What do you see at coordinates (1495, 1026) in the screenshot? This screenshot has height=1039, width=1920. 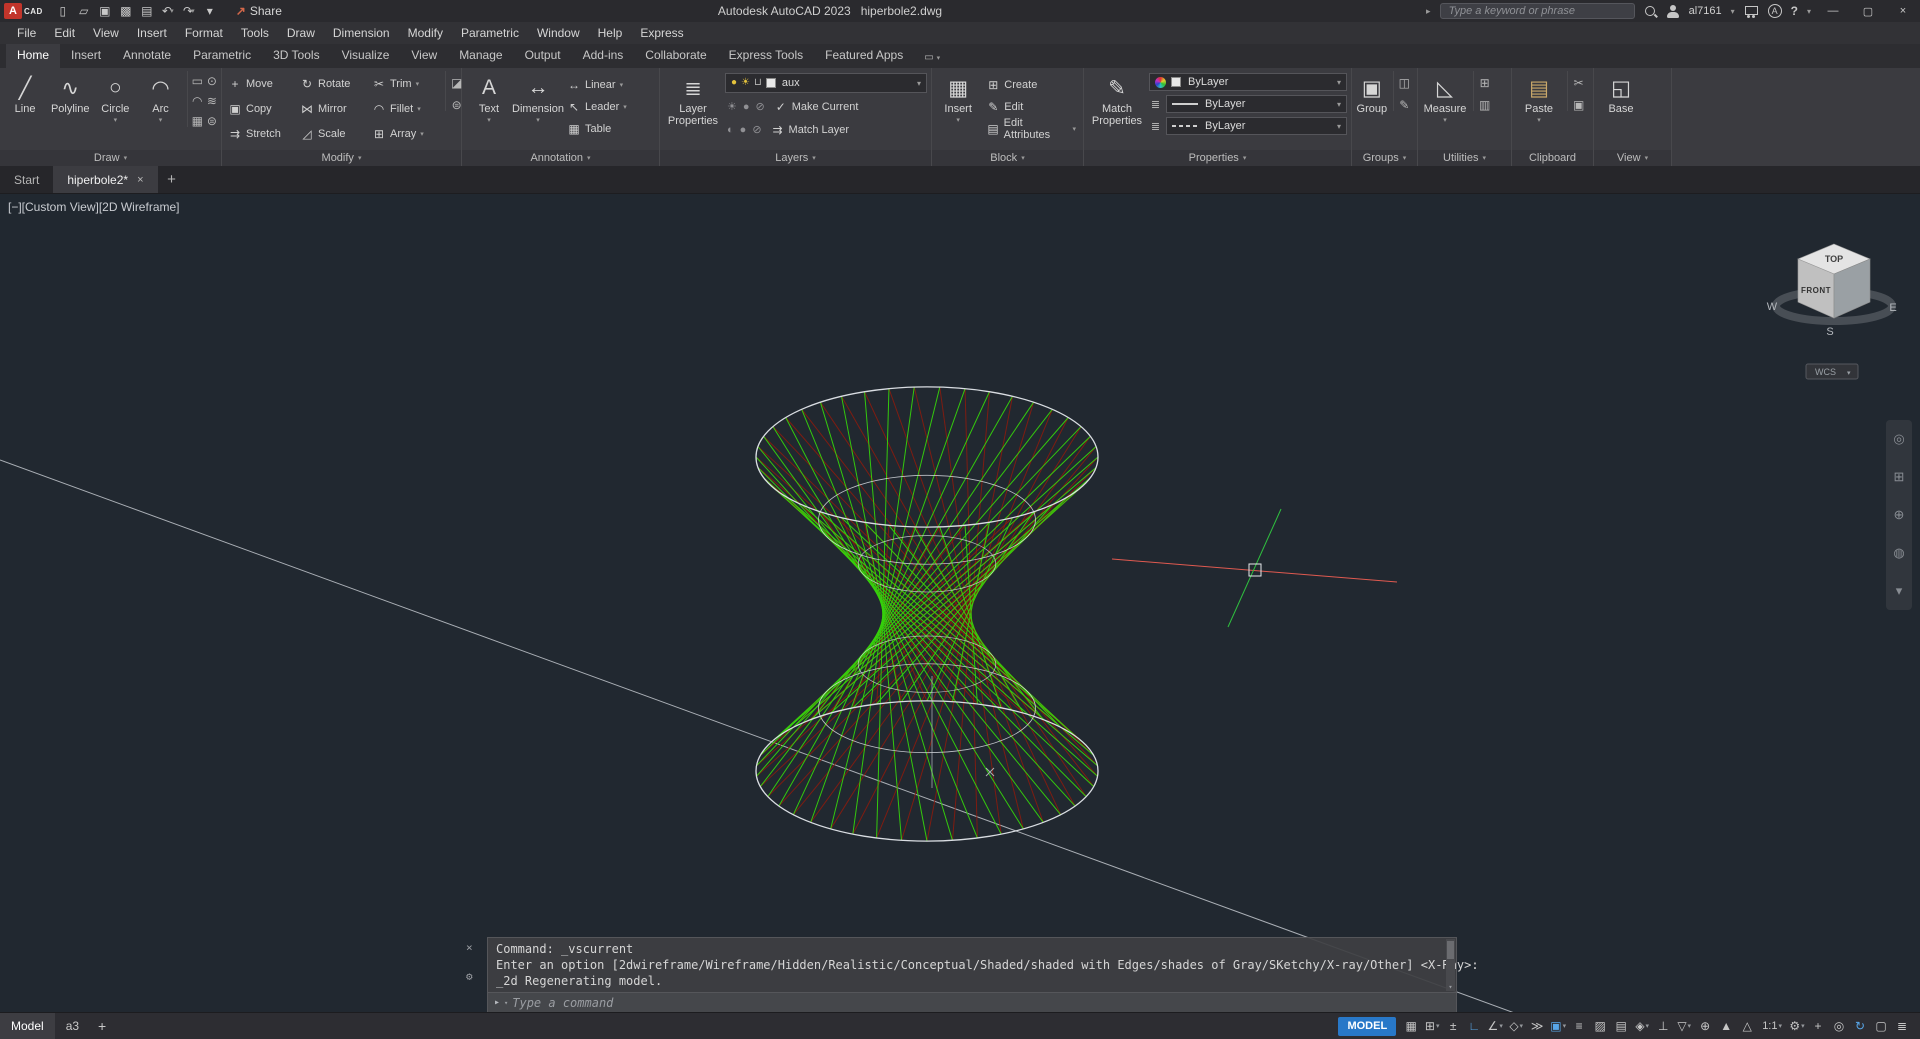 I see `polar-tracking-toggle: ∠ ▾` at bounding box center [1495, 1026].